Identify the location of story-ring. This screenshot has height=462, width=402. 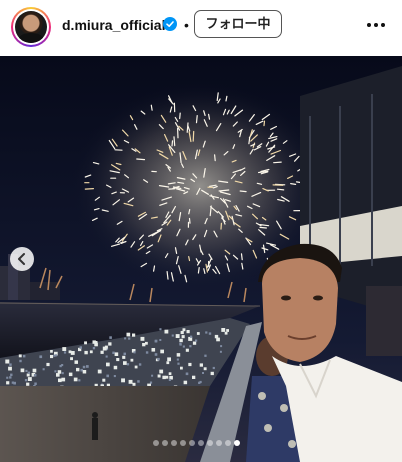
(31, 27).